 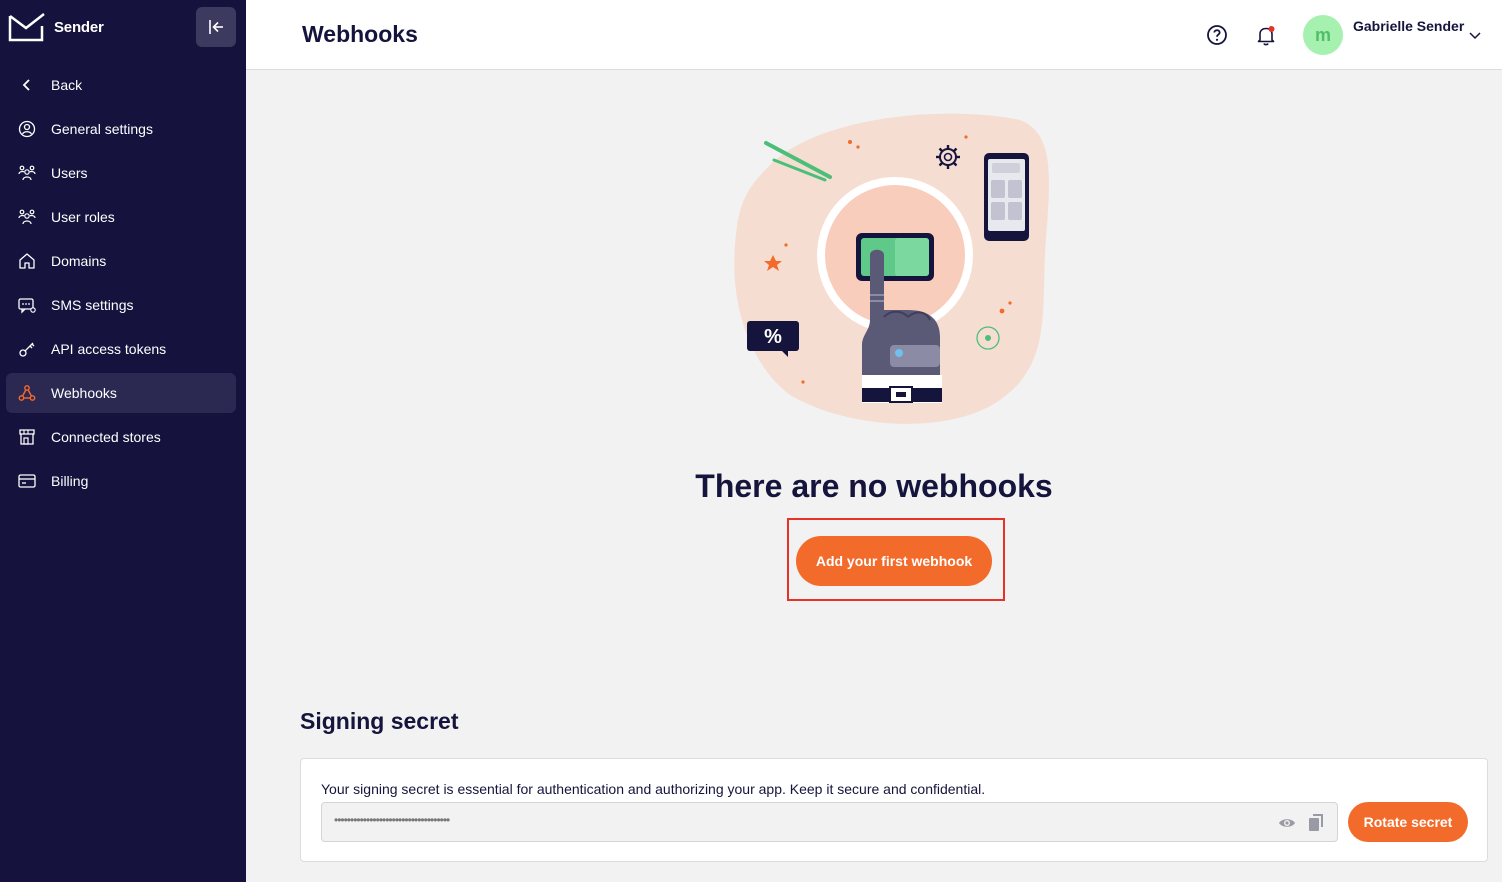 I want to click on sidebar-item-sms-settings: SMS settings, so click(x=121, y=305).